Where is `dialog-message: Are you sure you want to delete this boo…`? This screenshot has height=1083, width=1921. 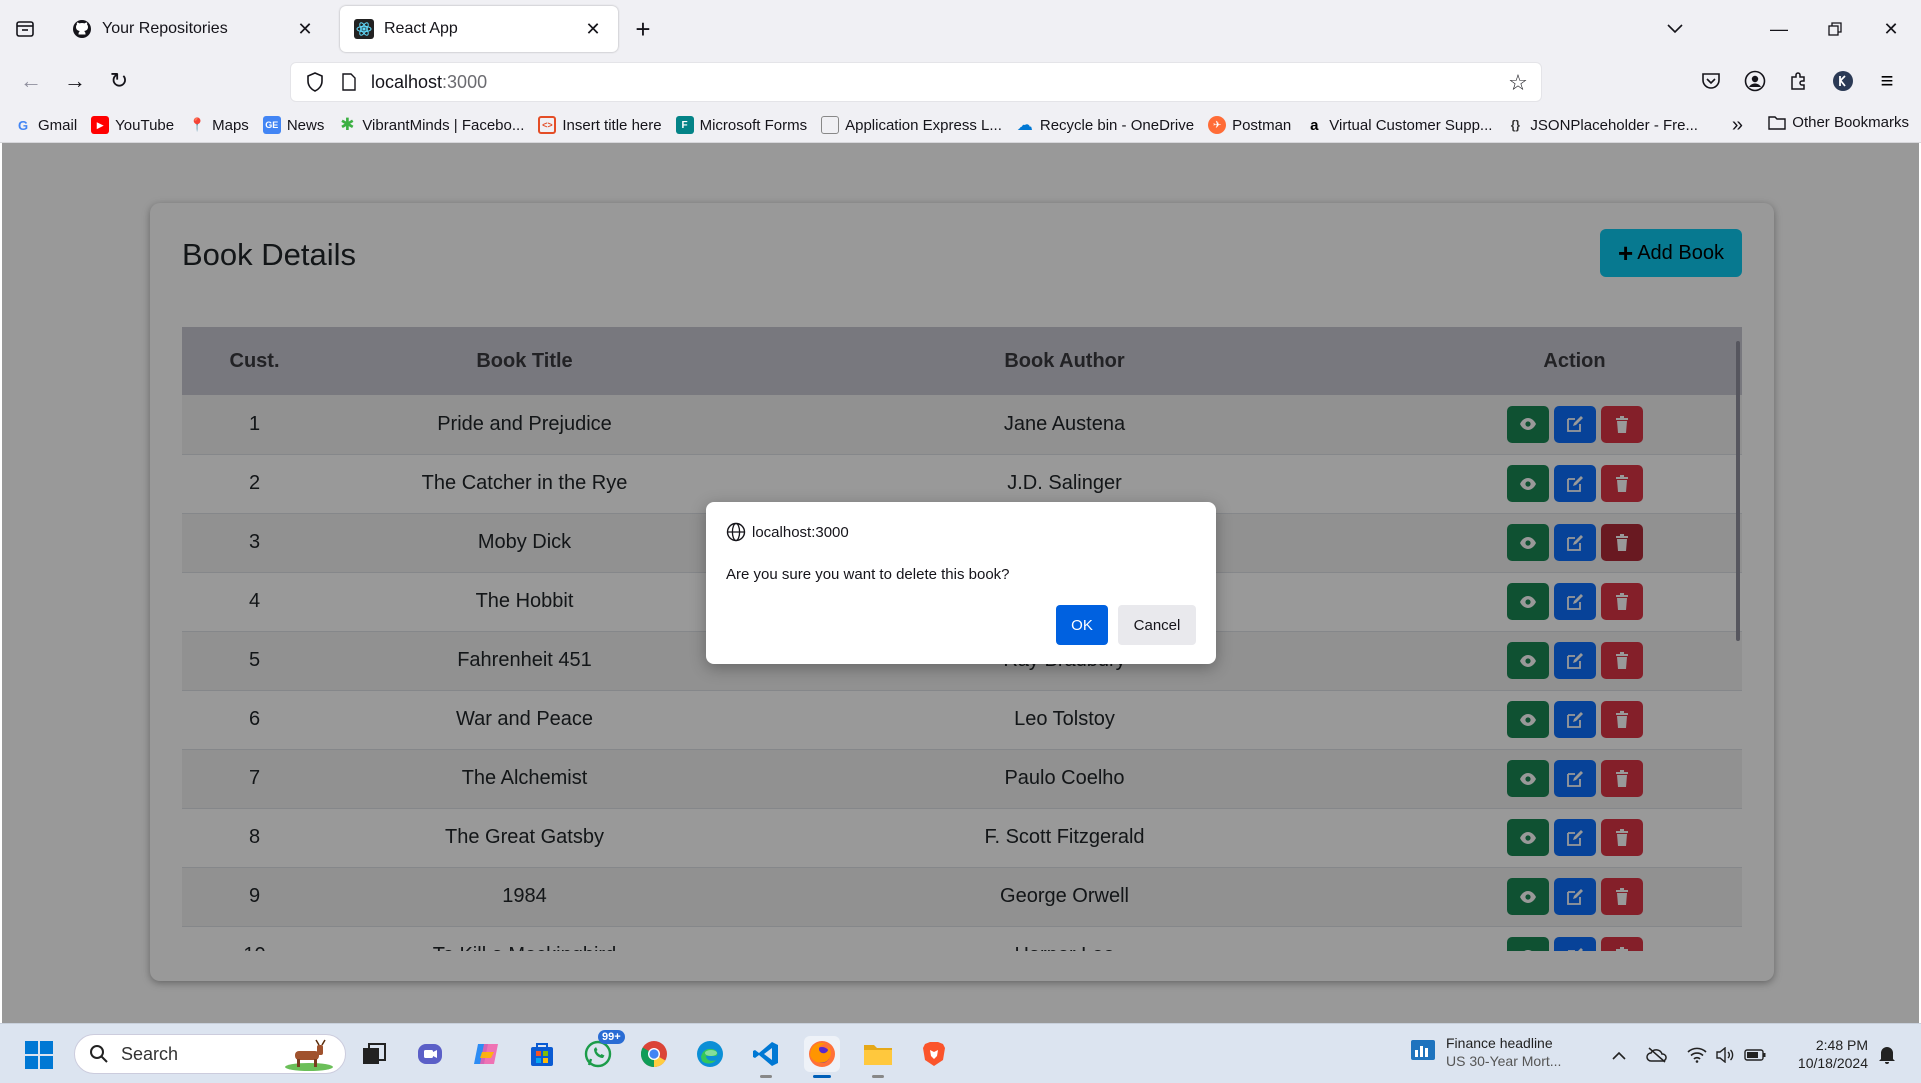
dialog-message: Are you sure you want to delete this boo… is located at coordinates (868, 574).